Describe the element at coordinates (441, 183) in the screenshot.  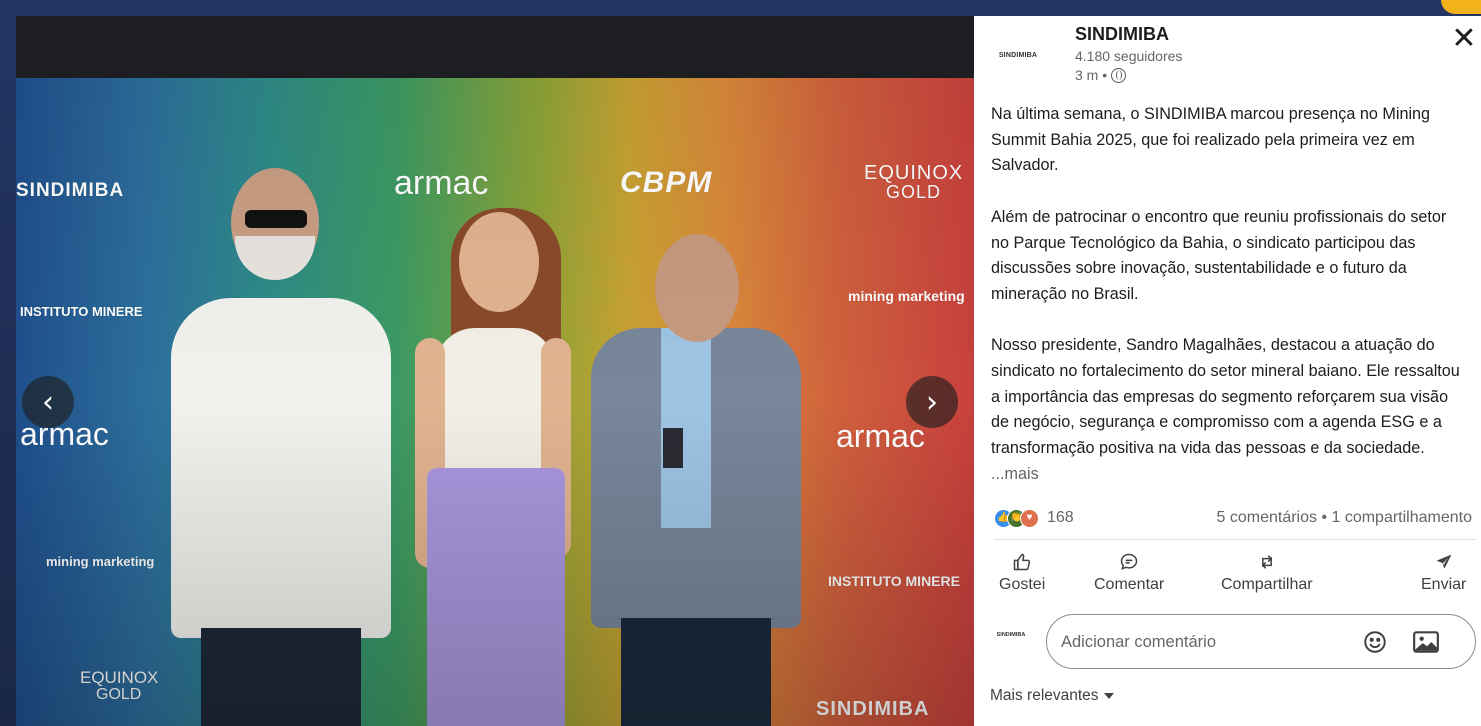
I see `backdrop-logo-armac: armac` at that location.